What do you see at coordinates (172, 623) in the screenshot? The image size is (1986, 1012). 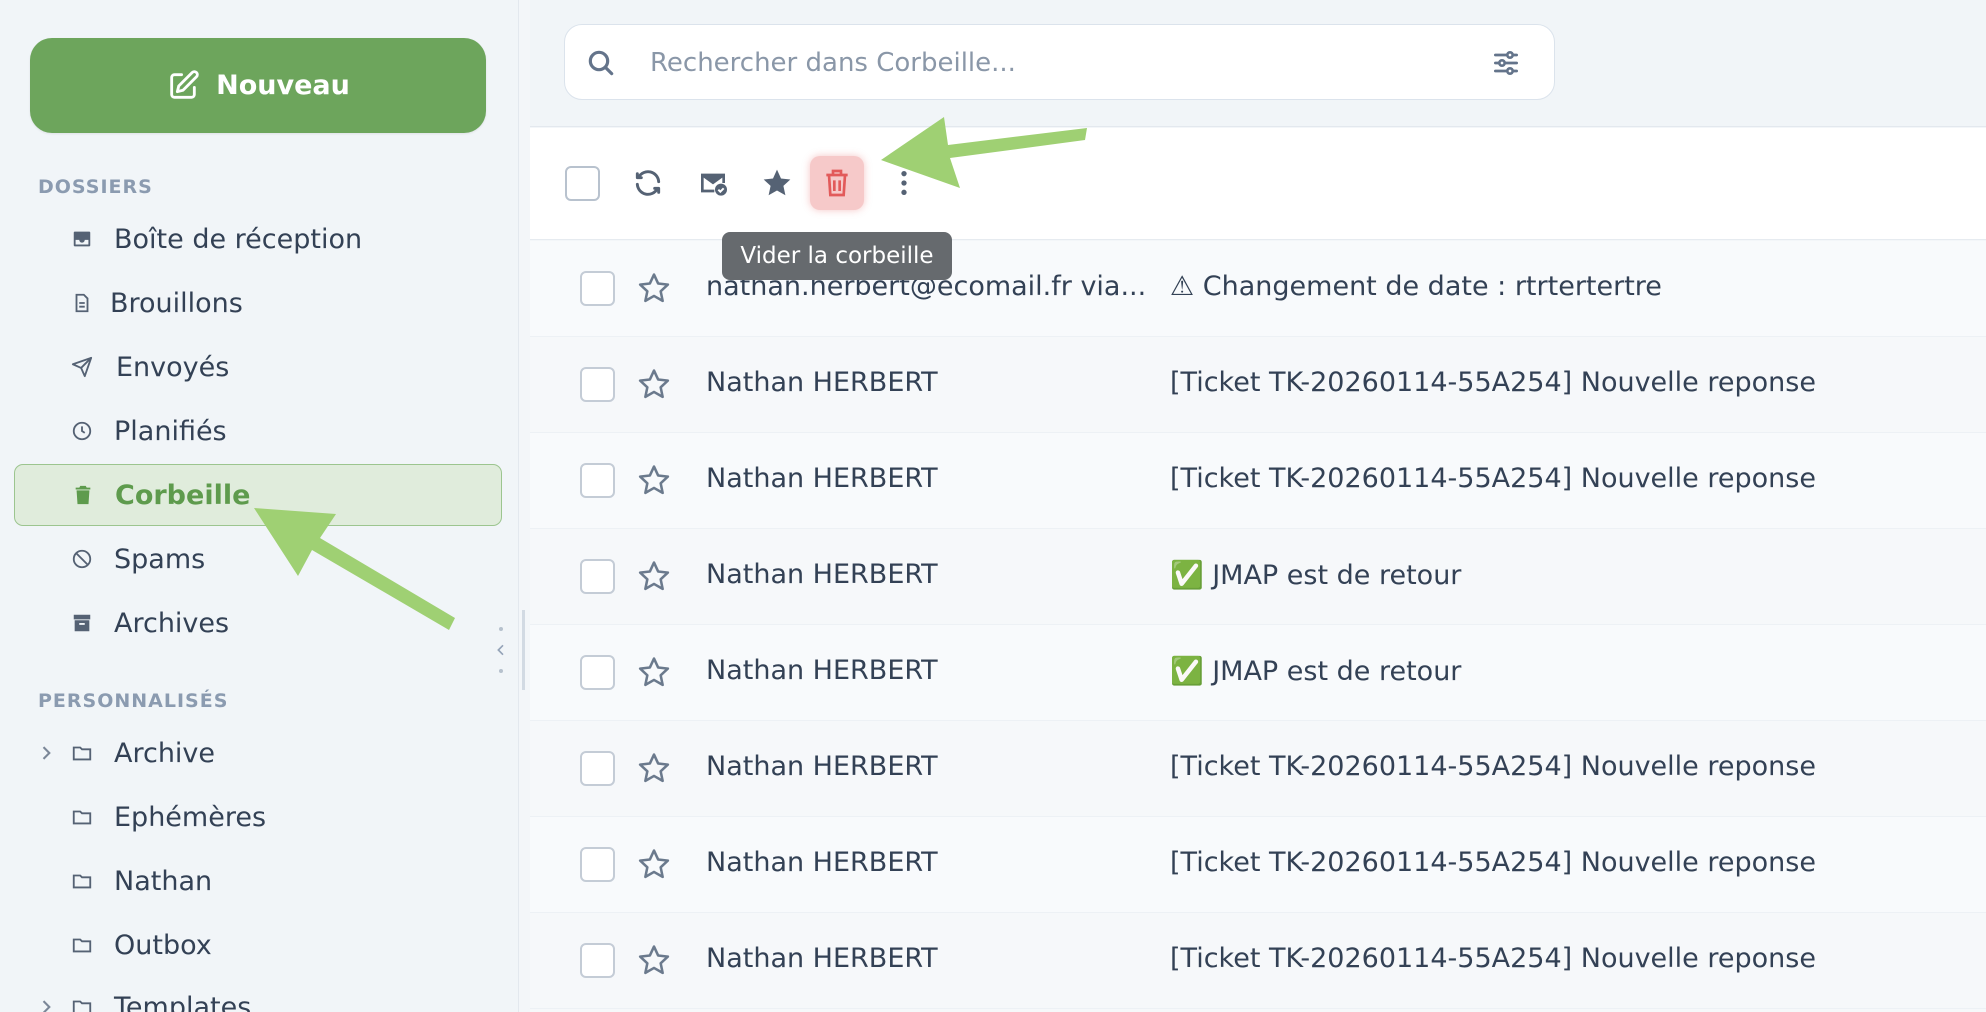 I see `folder-label: Archives` at bounding box center [172, 623].